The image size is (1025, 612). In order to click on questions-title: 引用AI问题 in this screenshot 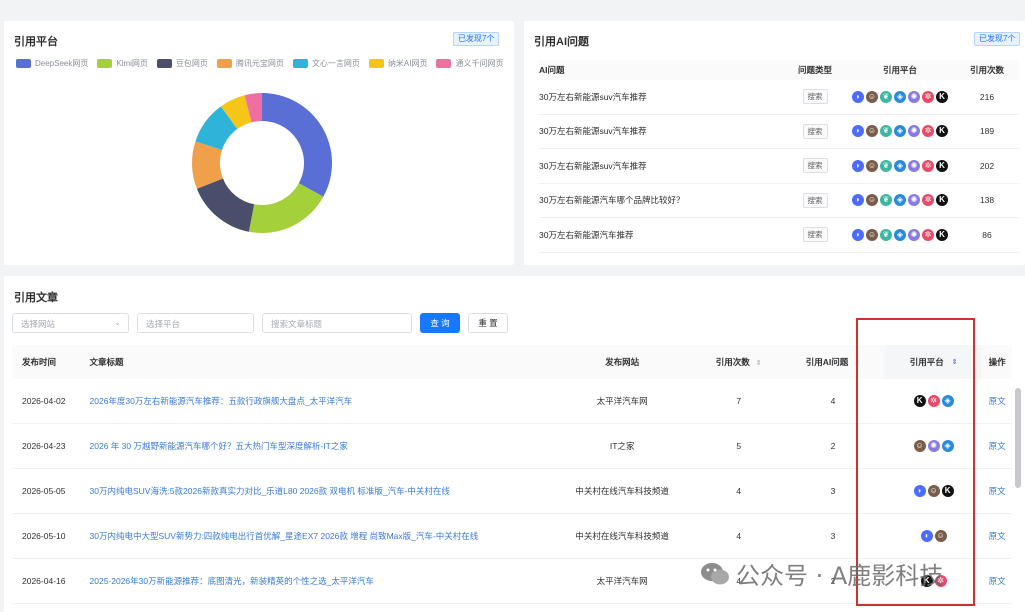, I will do `click(561, 42)`.